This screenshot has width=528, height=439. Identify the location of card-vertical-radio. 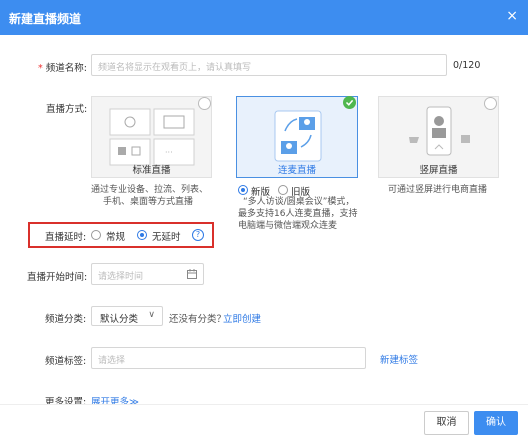
(490, 103).